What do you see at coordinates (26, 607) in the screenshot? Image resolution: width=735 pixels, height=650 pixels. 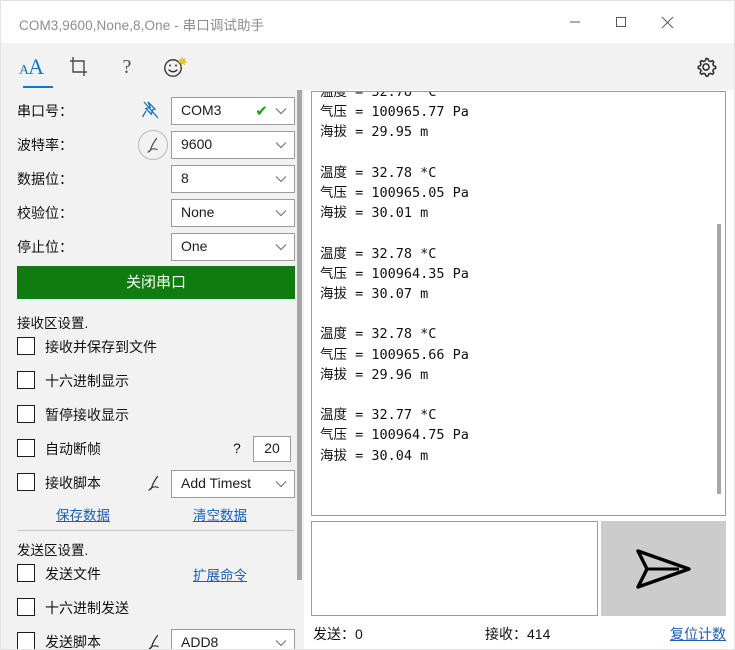 I see `checkbox-hex-send` at bounding box center [26, 607].